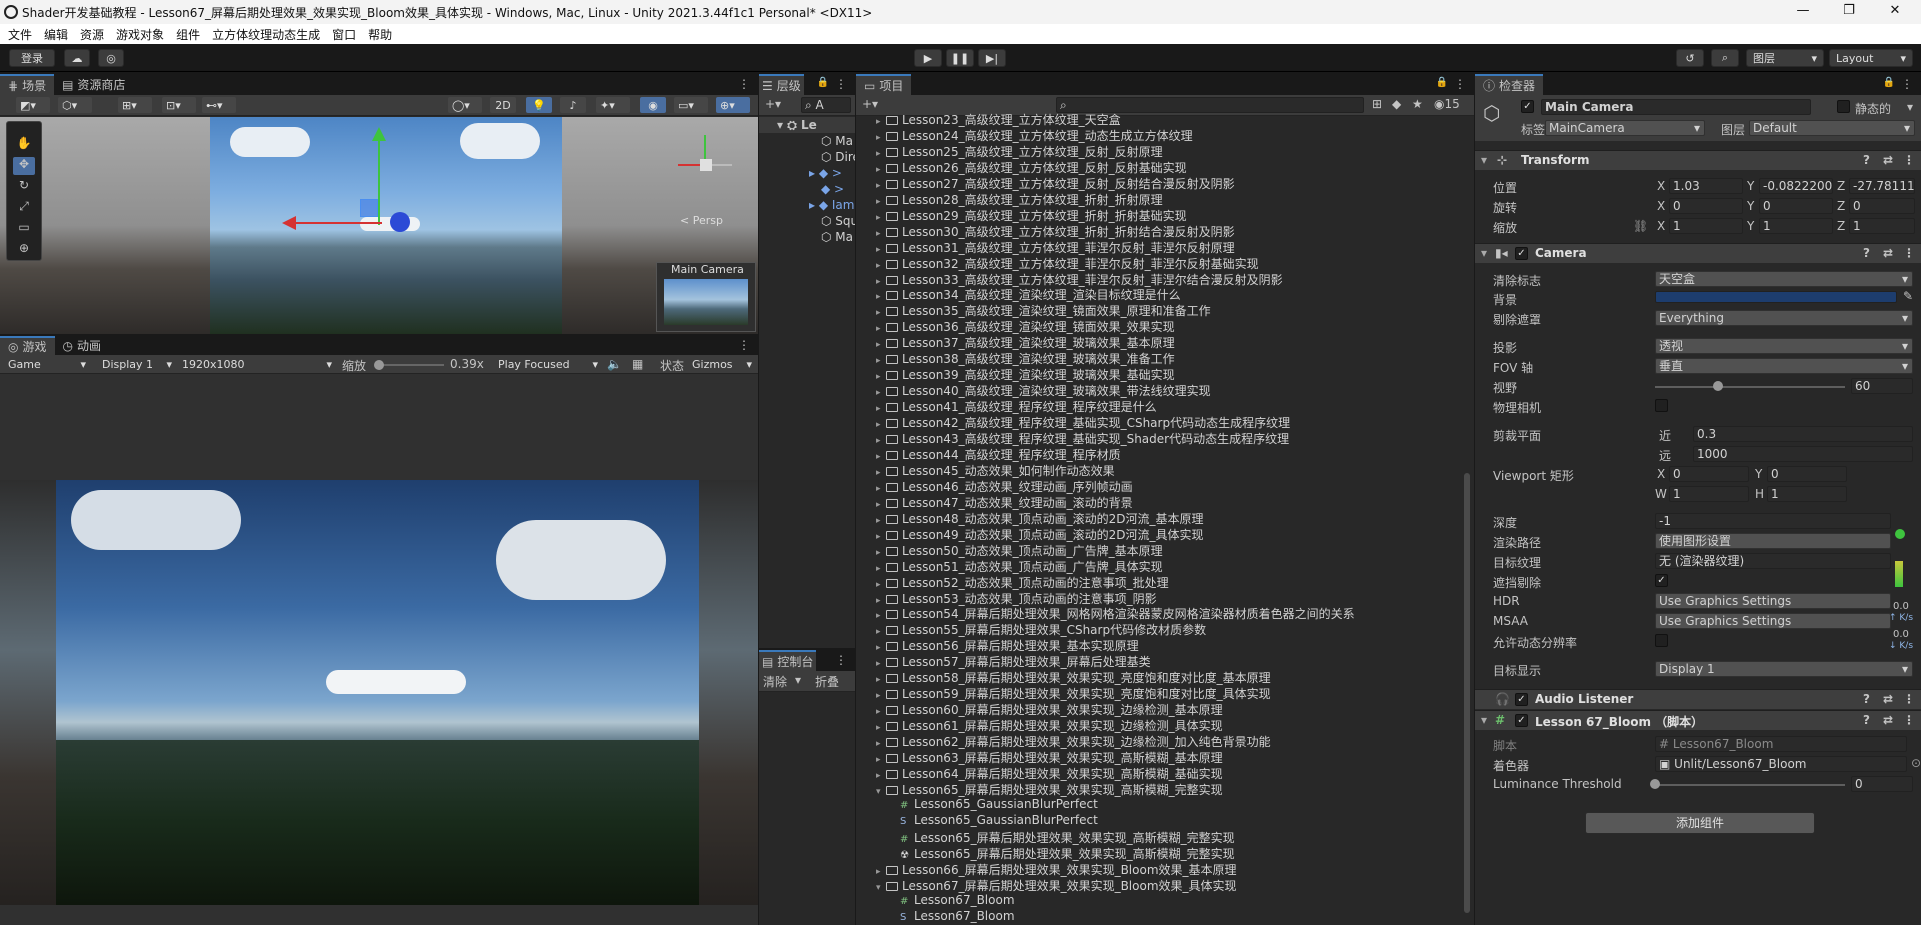  What do you see at coordinates (653, 105) in the screenshot?
I see `hidden-objects-icon: ◉` at bounding box center [653, 105].